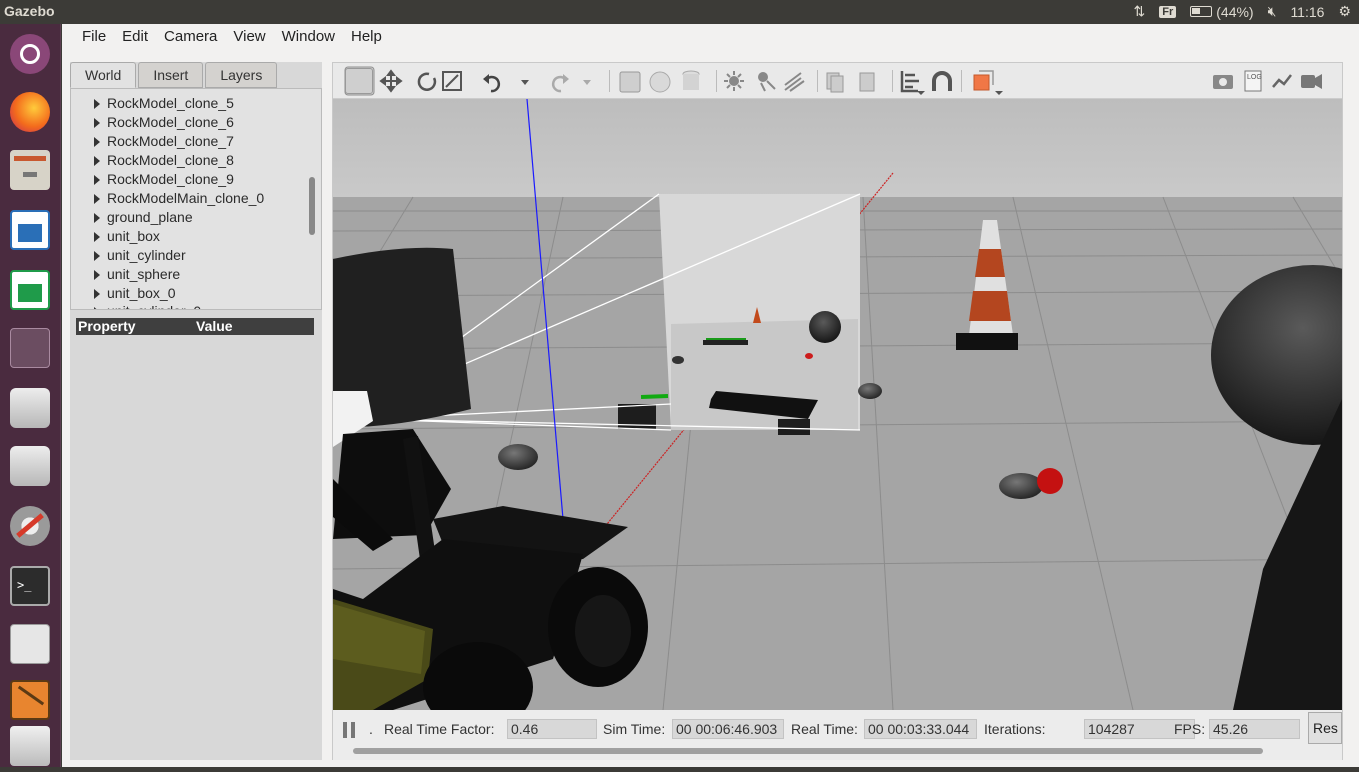 The width and height of the screenshot is (1359, 772). I want to click on tree-item: unit_box_0, so click(135, 294).